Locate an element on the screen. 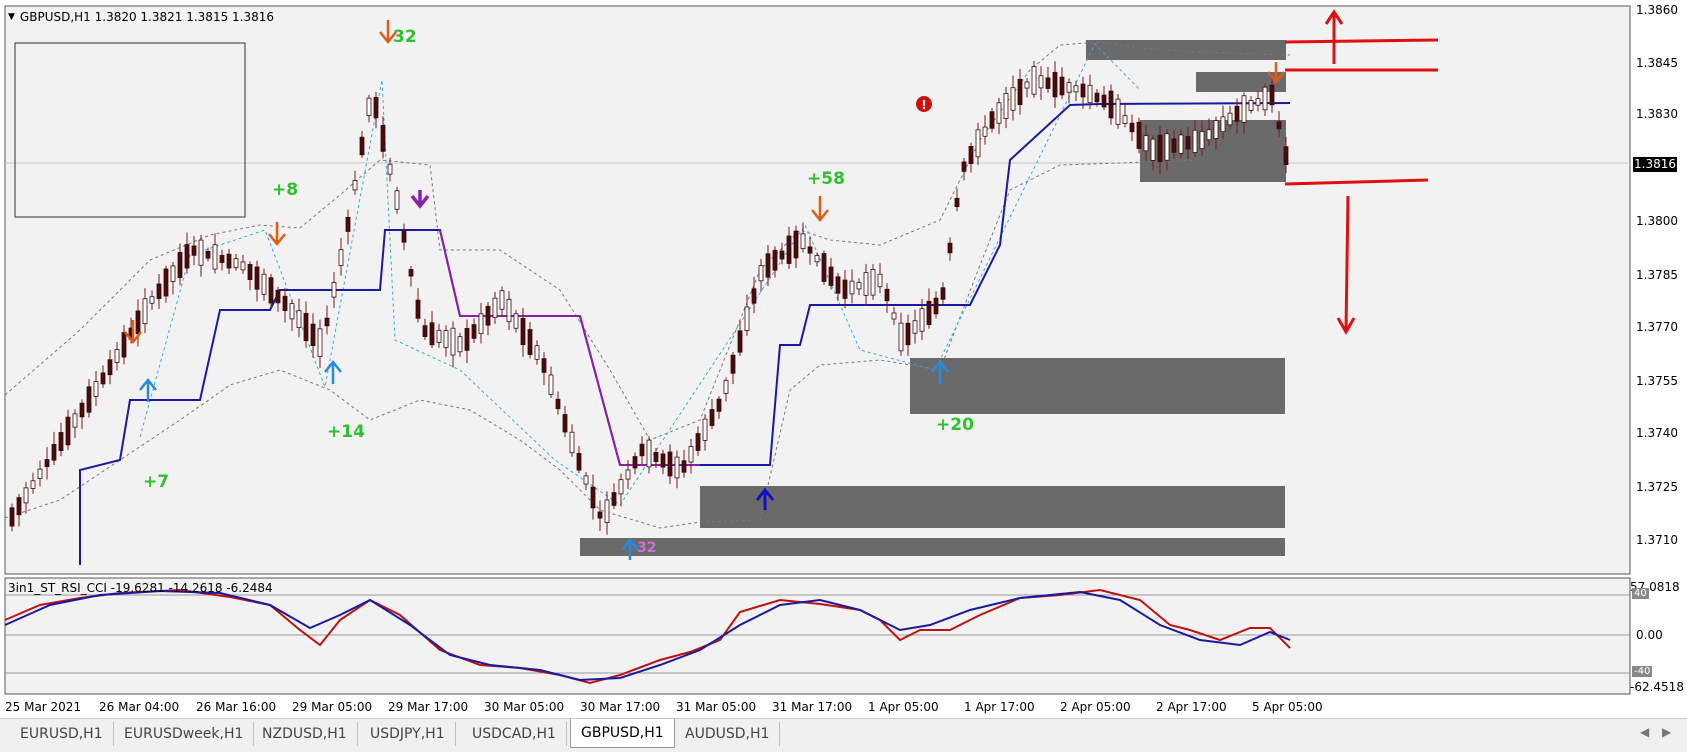 Image resolution: width=1687 pixels, height=752 pixels. pips-annotation: +20 is located at coordinates (955, 425).